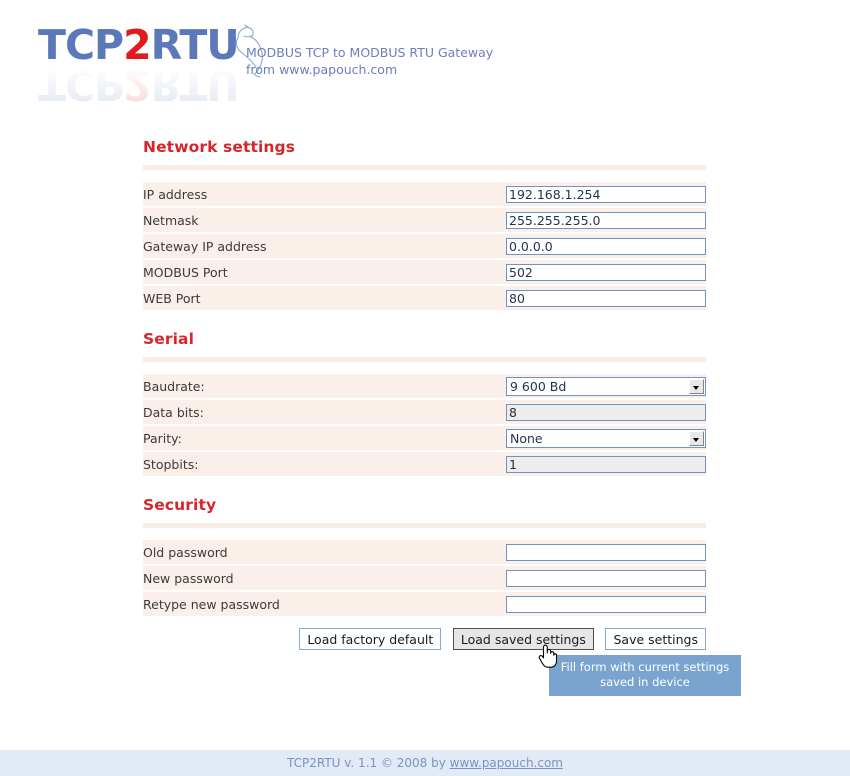 The width and height of the screenshot is (850, 776). I want to click on baudrate-selected-value: 9 600 Bd, so click(538, 386).